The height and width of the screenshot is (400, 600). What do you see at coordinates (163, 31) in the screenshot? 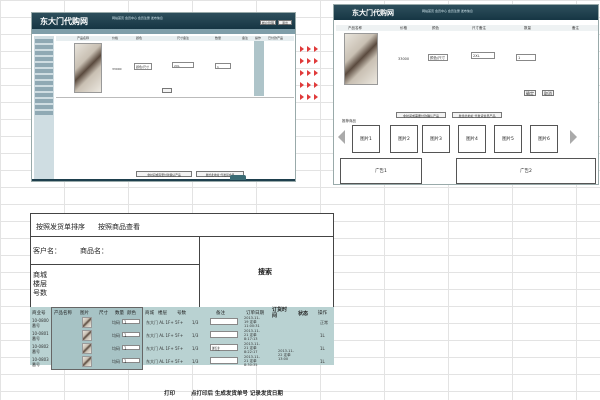
I see `left-subbar` at bounding box center [163, 31].